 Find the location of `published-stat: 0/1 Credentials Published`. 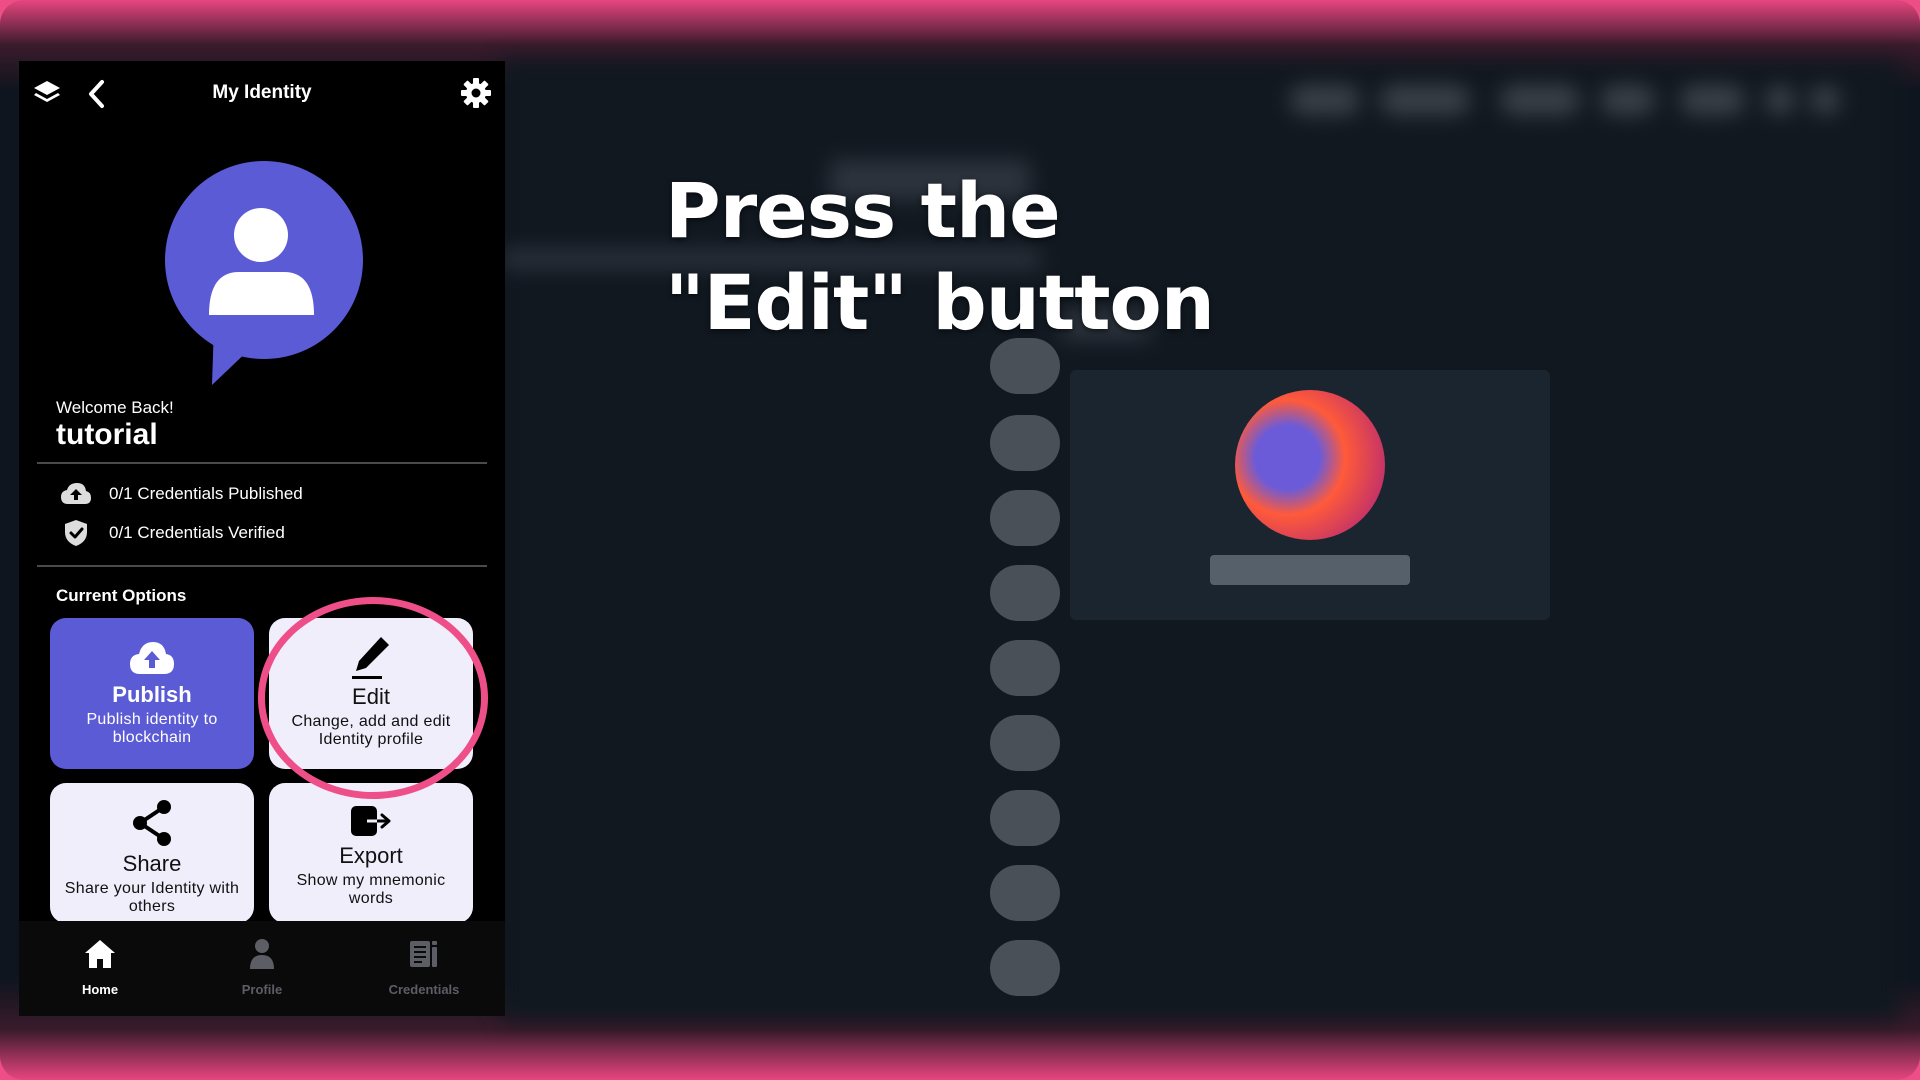

published-stat: 0/1 Credentials Published is located at coordinates (181, 494).